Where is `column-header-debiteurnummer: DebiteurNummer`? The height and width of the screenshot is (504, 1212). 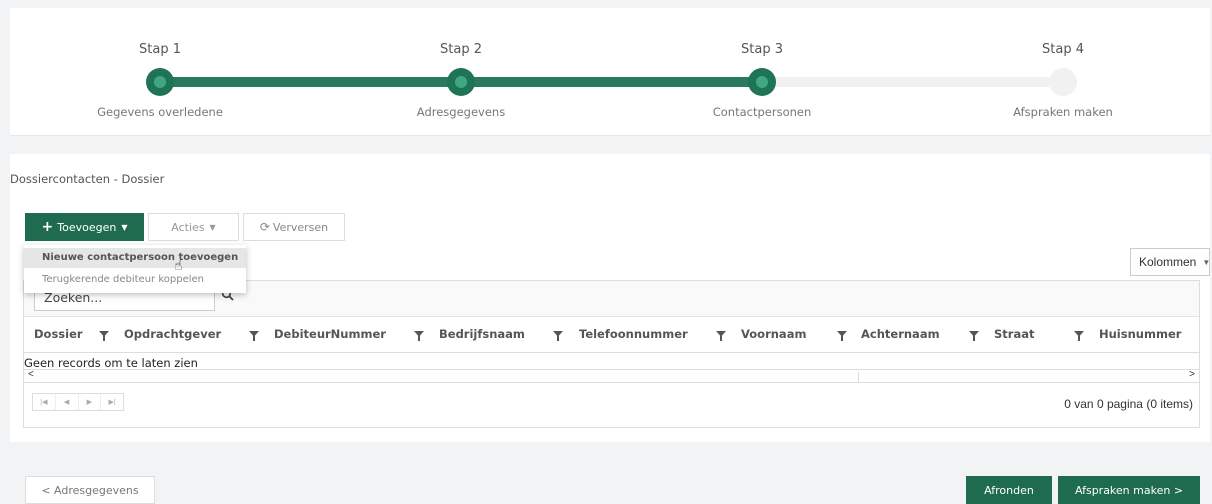
column-header-debiteurnummer: DebiteurNummer is located at coordinates (330, 334).